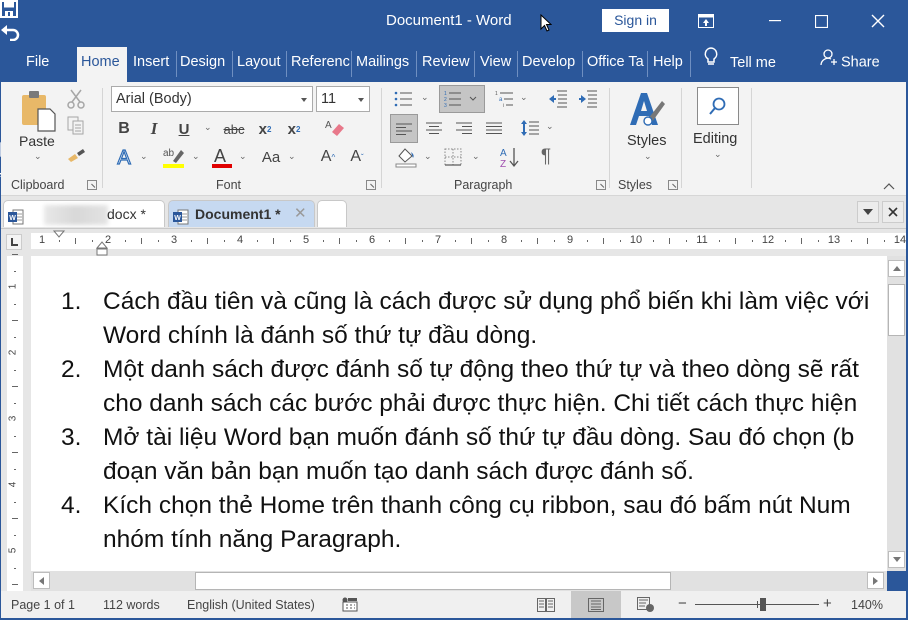 The image size is (908, 620). Describe the element at coordinates (184, 129) in the screenshot. I see `underline-icon: U` at that location.